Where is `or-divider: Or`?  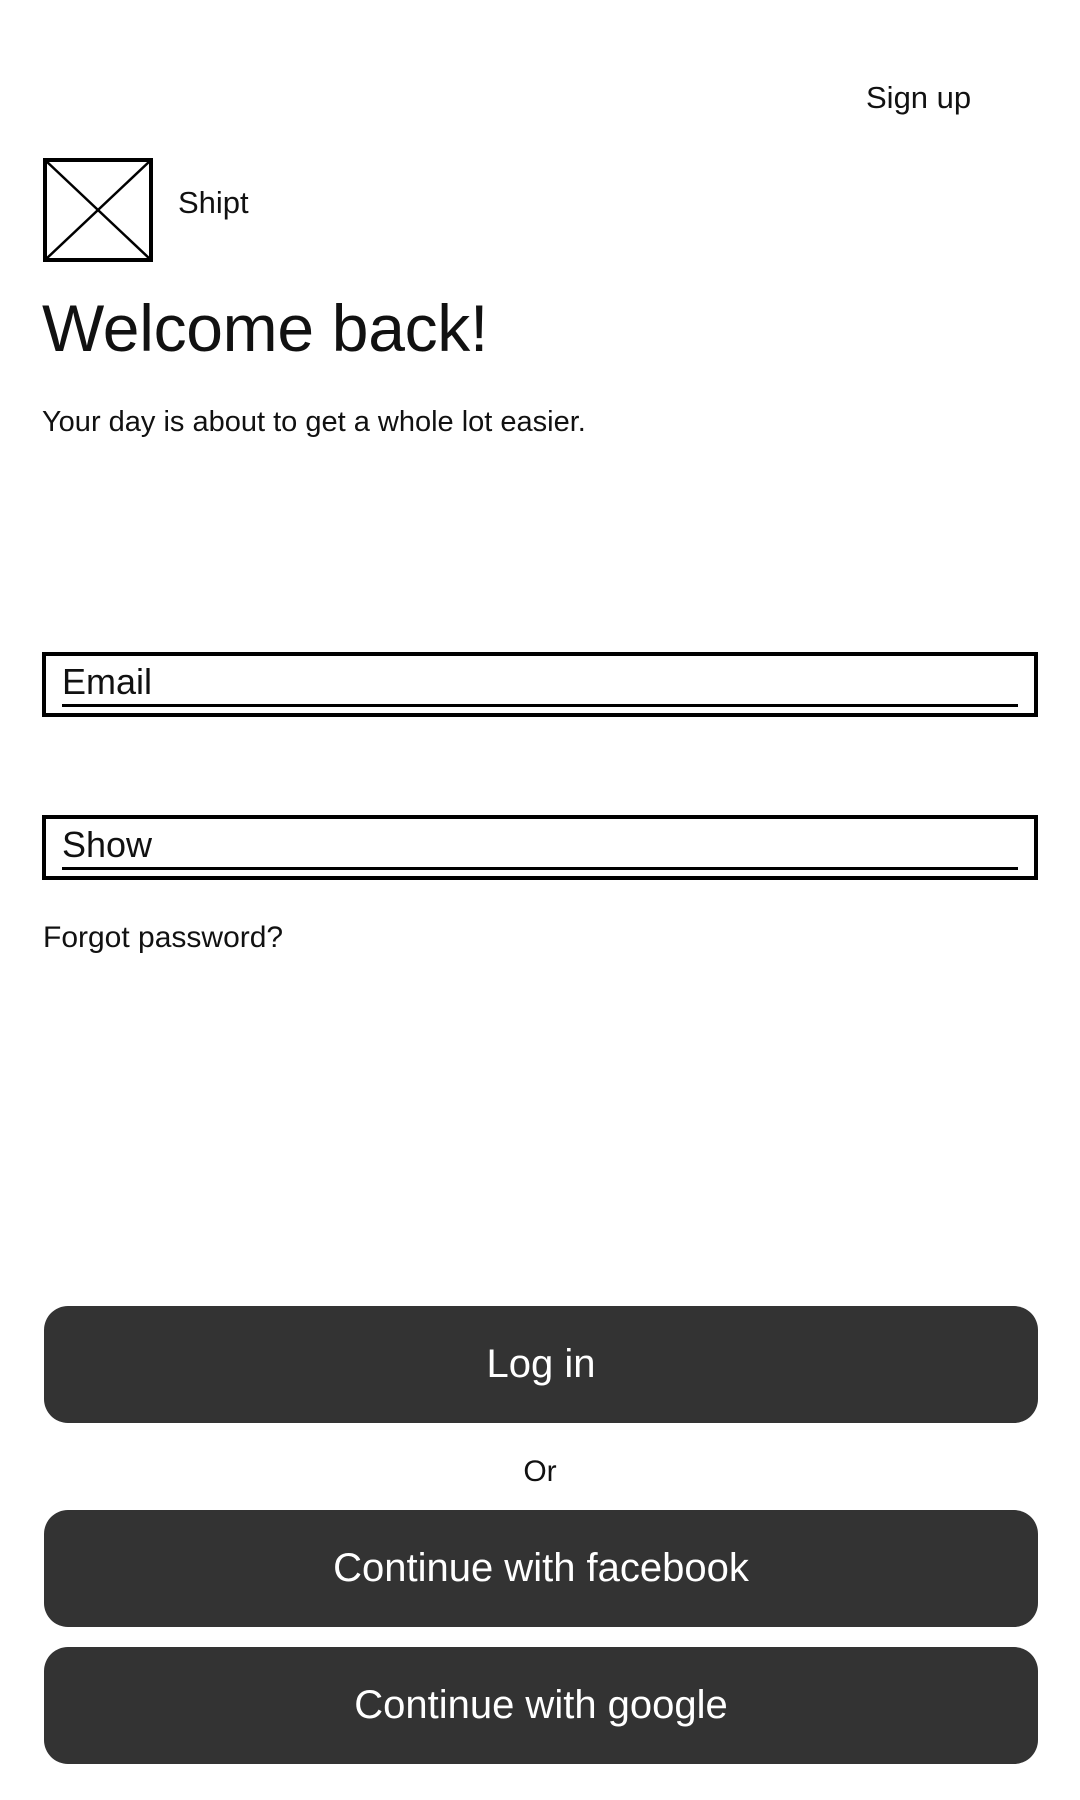 or-divider: Or is located at coordinates (540, 1471).